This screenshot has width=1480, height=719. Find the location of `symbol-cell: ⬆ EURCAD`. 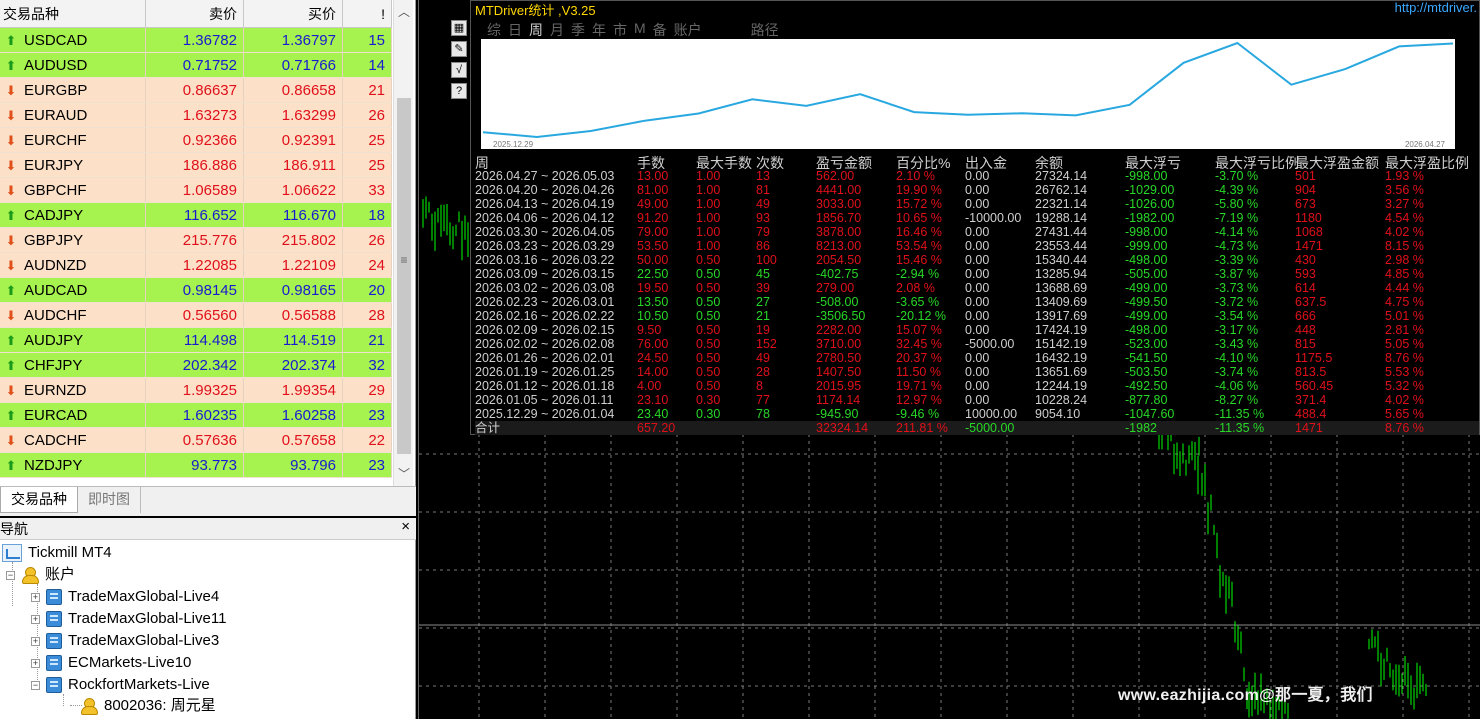

symbol-cell: ⬆ EURCAD is located at coordinates (73, 415).